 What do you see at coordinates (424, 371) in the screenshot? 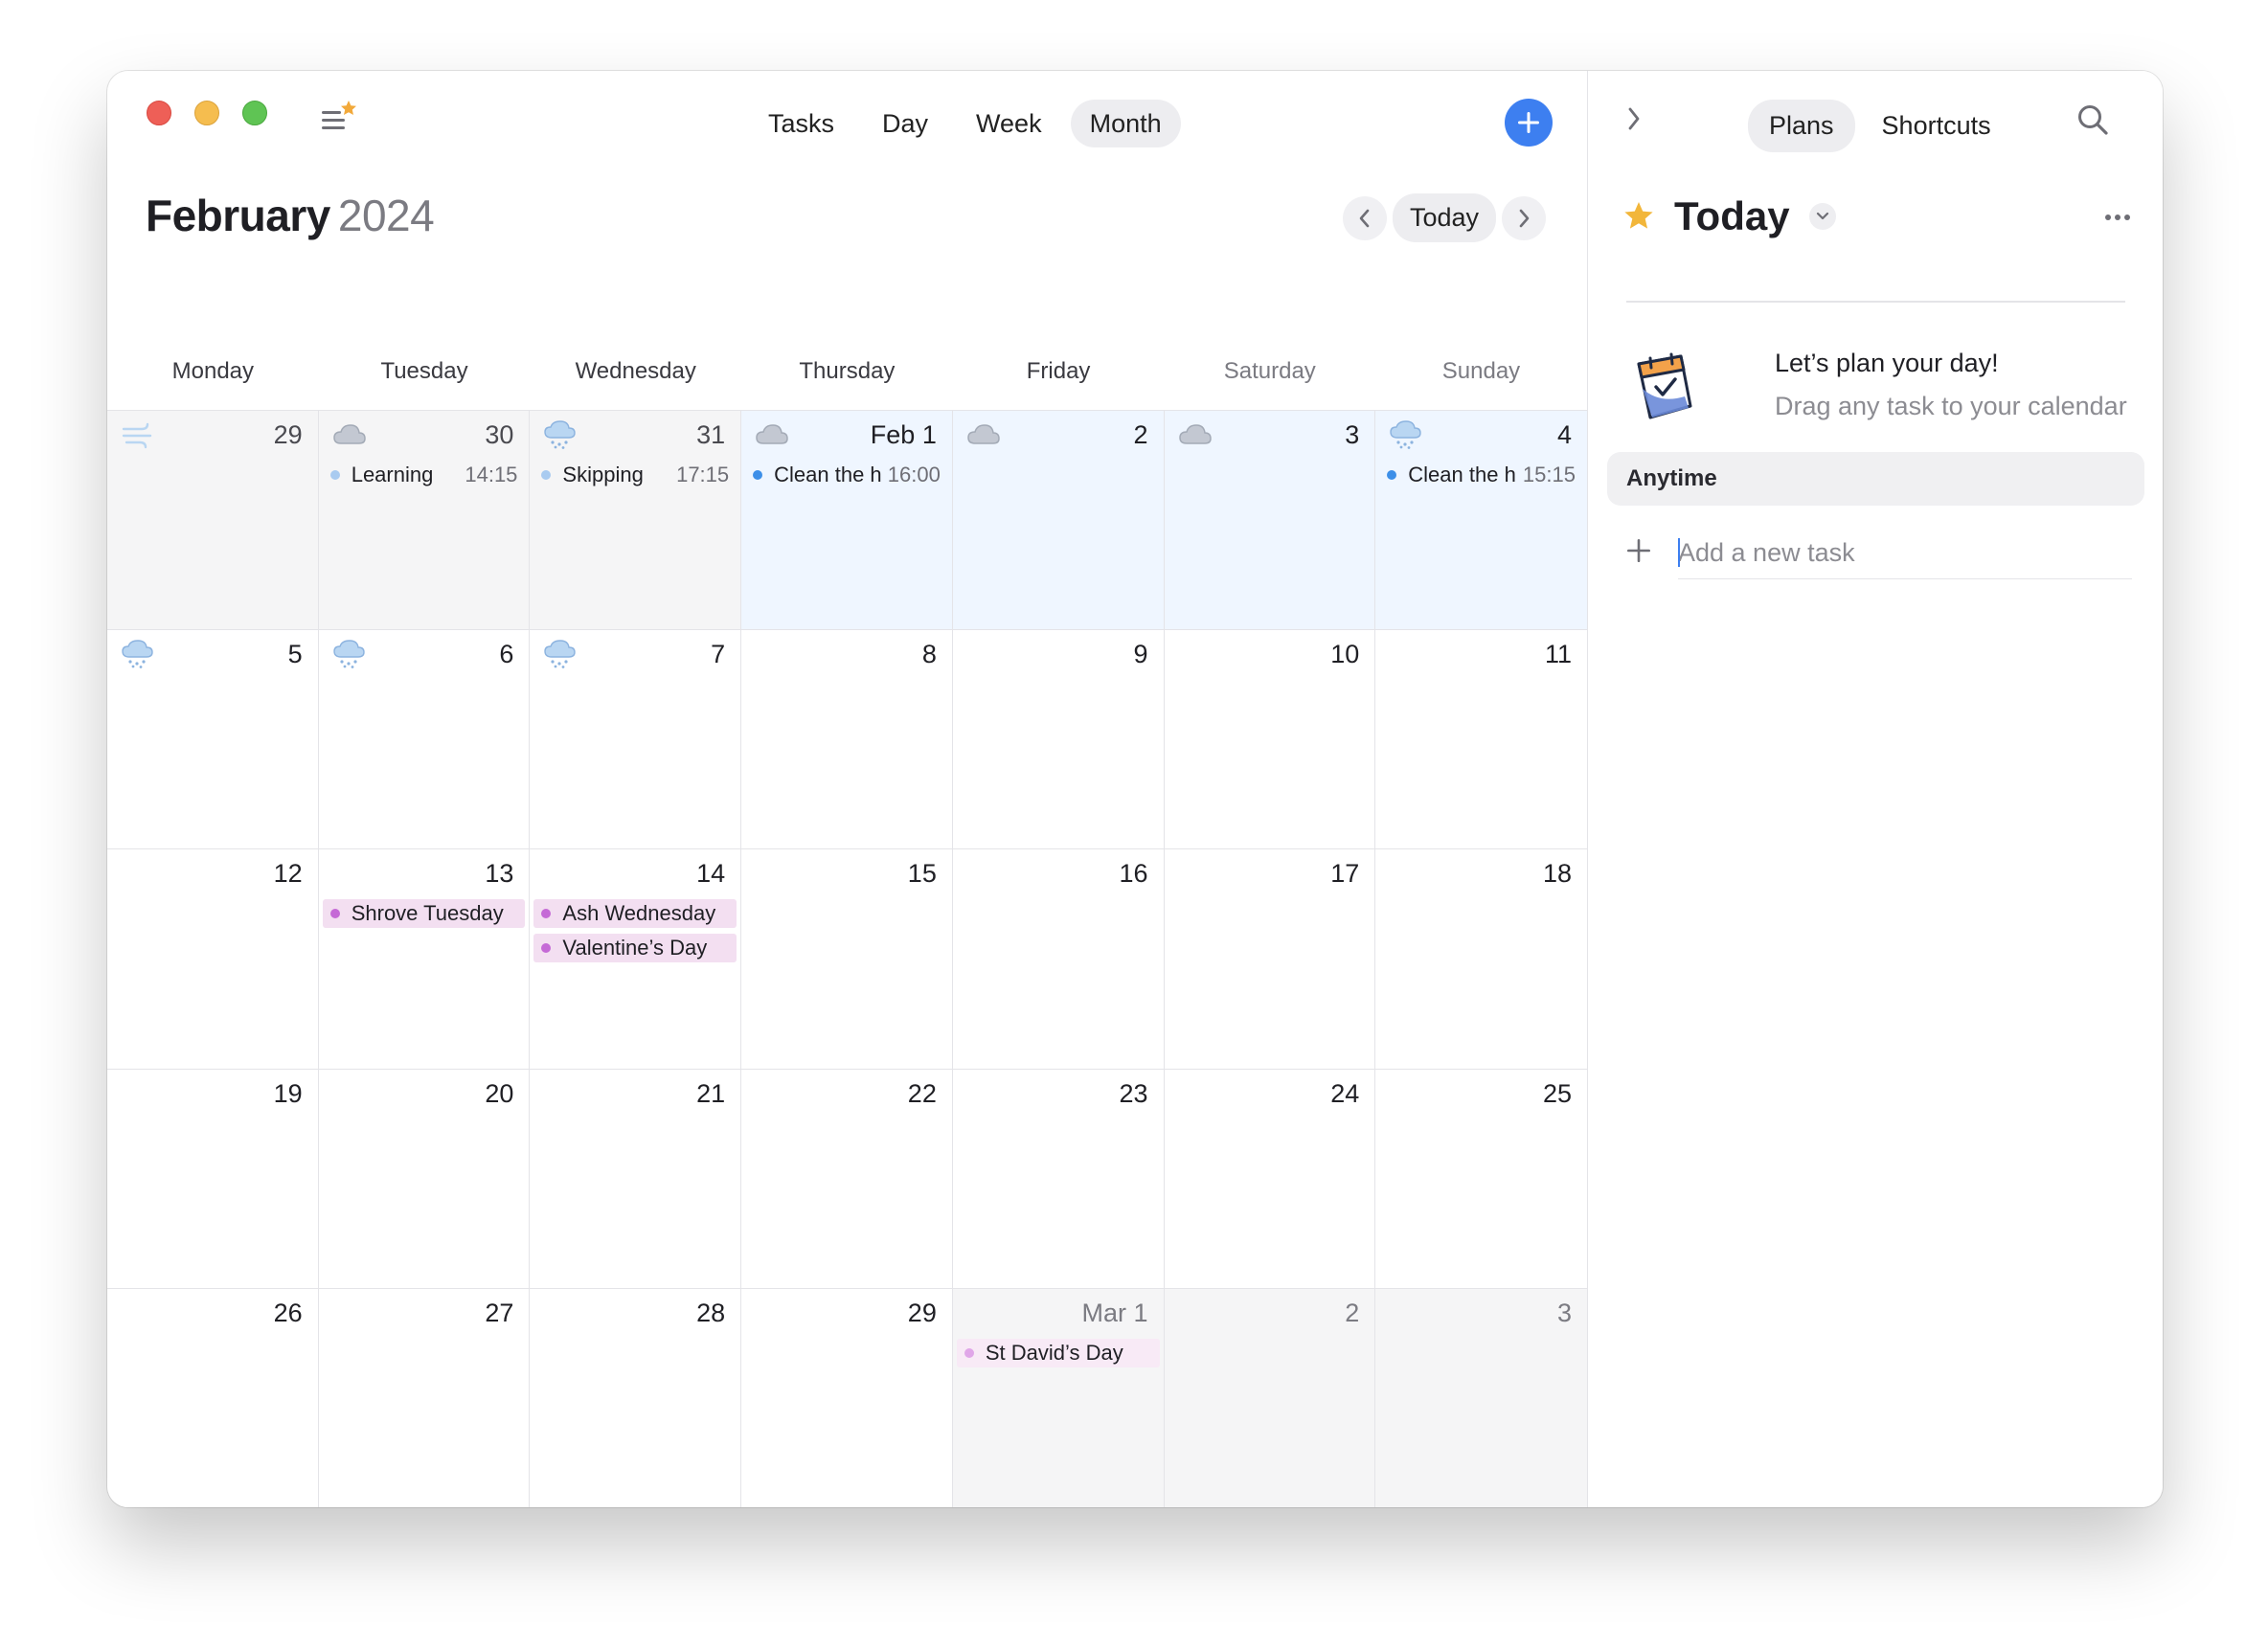
I see `weekday-tuesday: Tuesday` at bounding box center [424, 371].